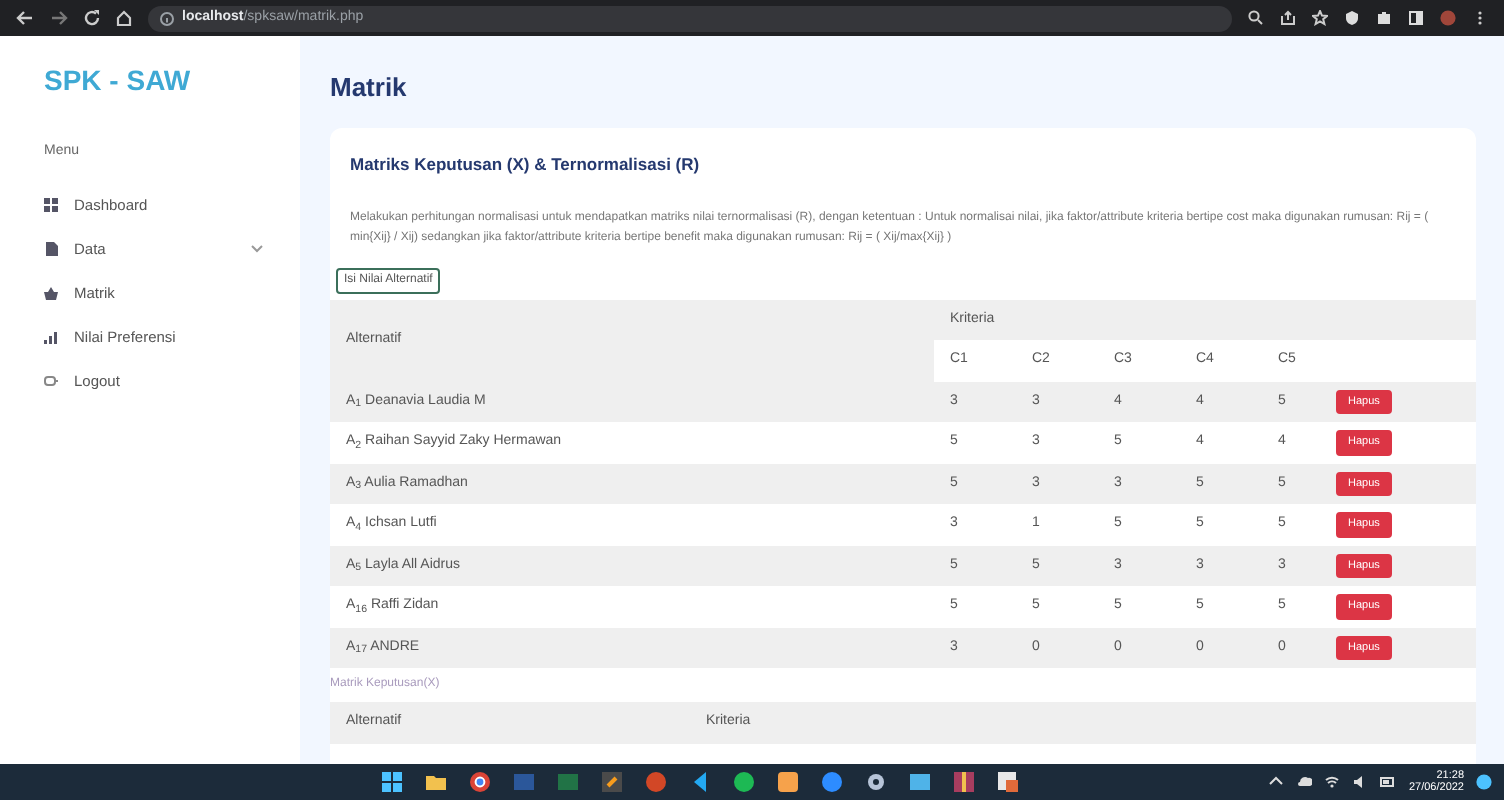  Describe the element at coordinates (1288, 18) in the screenshot. I see `share-icon` at that location.